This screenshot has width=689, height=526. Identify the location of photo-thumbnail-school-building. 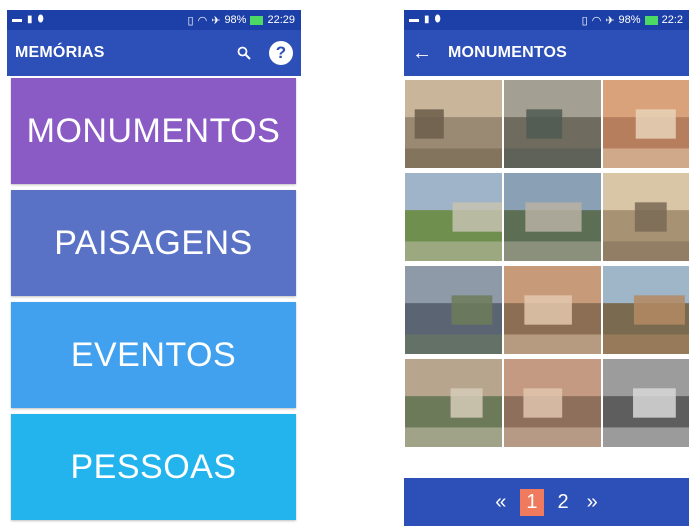
(453, 217).